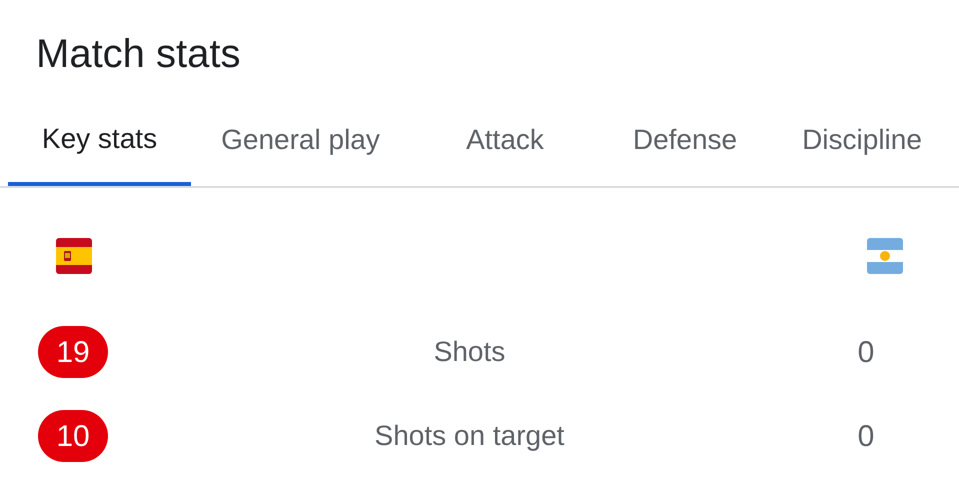  I want to click on tab: Attack, so click(505, 152).